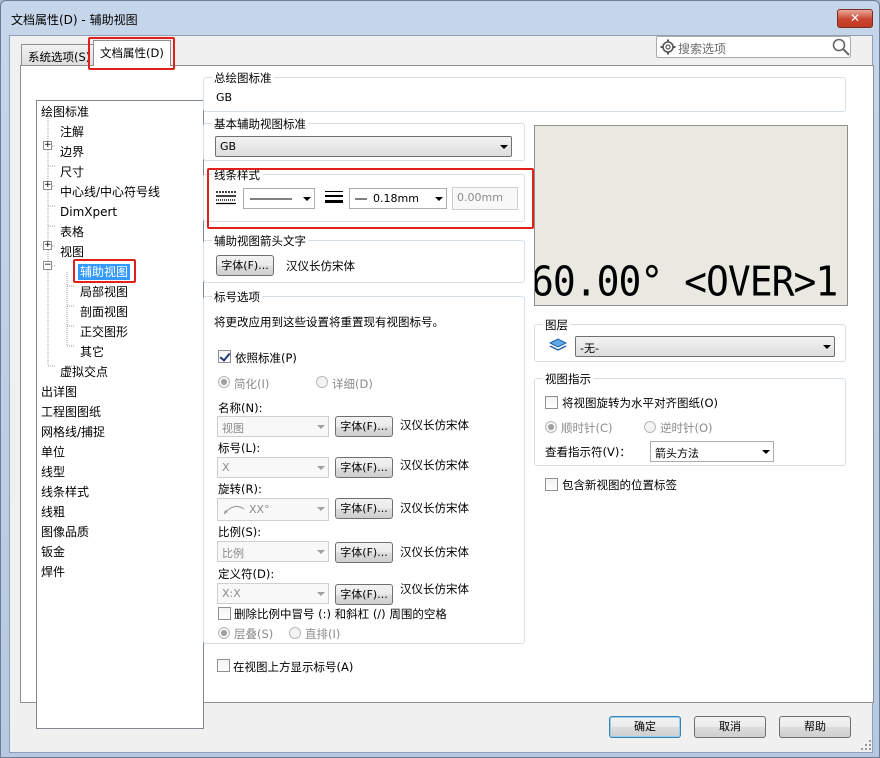 The height and width of the screenshot is (758, 880). What do you see at coordinates (815, 727) in the screenshot?
I see `help-button: 帮助` at bounding box center [815, 727].